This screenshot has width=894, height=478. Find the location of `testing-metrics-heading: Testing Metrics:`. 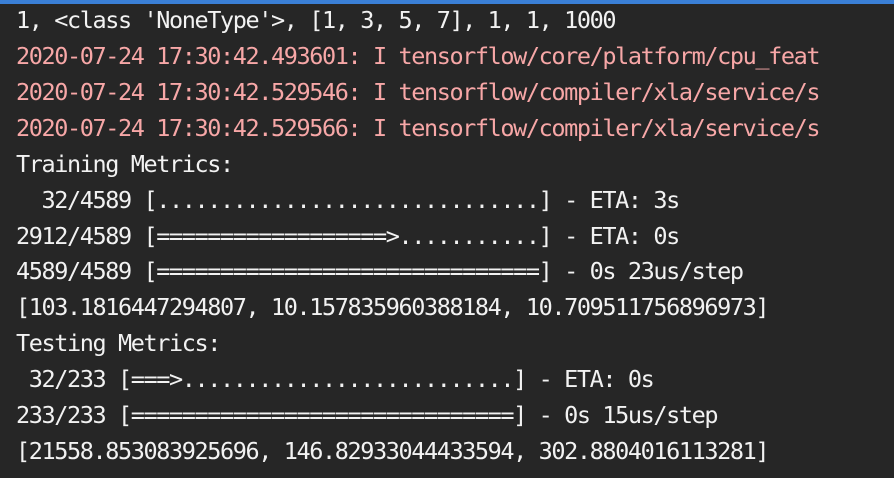

testing-metrics-heading: Testing Metrics: is located at coordinates (118, 343).